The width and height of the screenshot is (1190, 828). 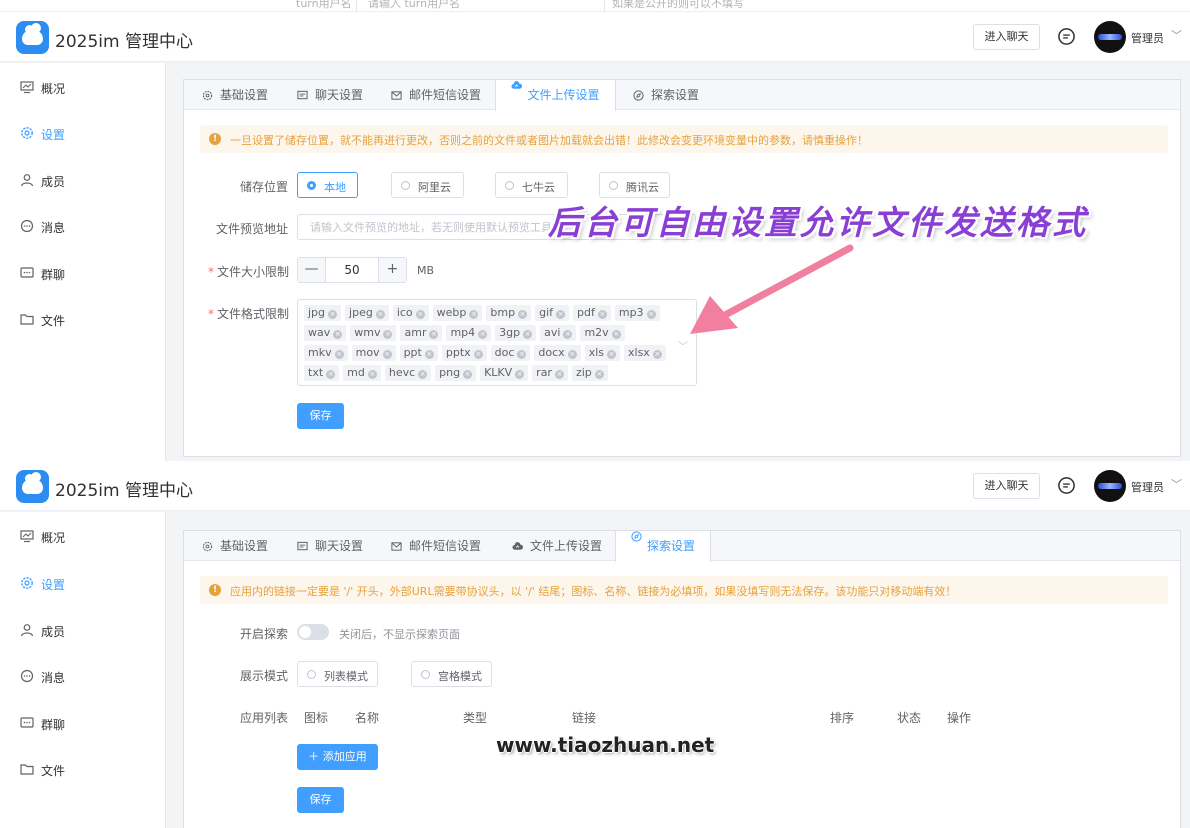 What do you see at coordinates (531, 185) in the screenshot?
I see `storage-option-qiniu: 七牛云` at bounding box center [531, 185].